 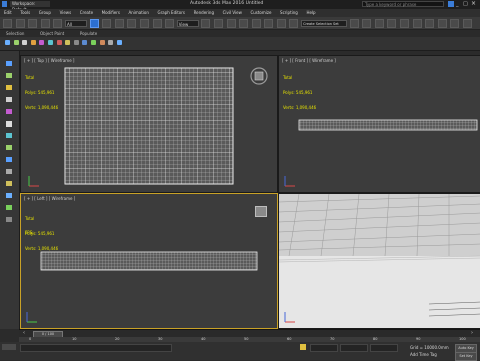 What do you see at coordinates (119, 23) in the screenshot?
I see `region-select-icon` at bounding box center [119, 23].